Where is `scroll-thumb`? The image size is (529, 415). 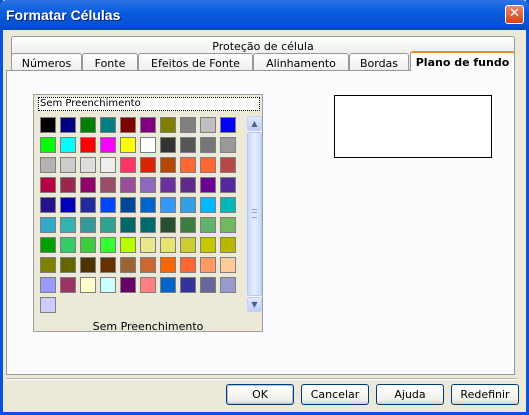
scroll-thumb is located at coordinates (254, 214).